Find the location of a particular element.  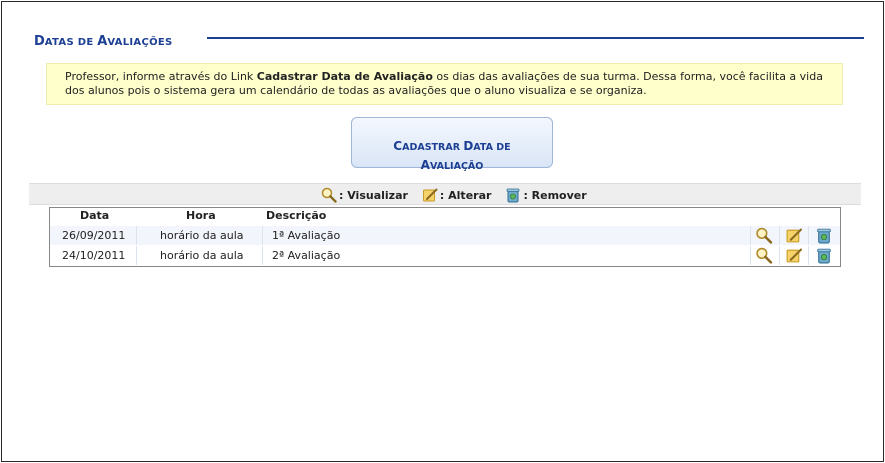

icon-legend: : Visualizar : Alterar : Remover is located at coordinates (445, 194).